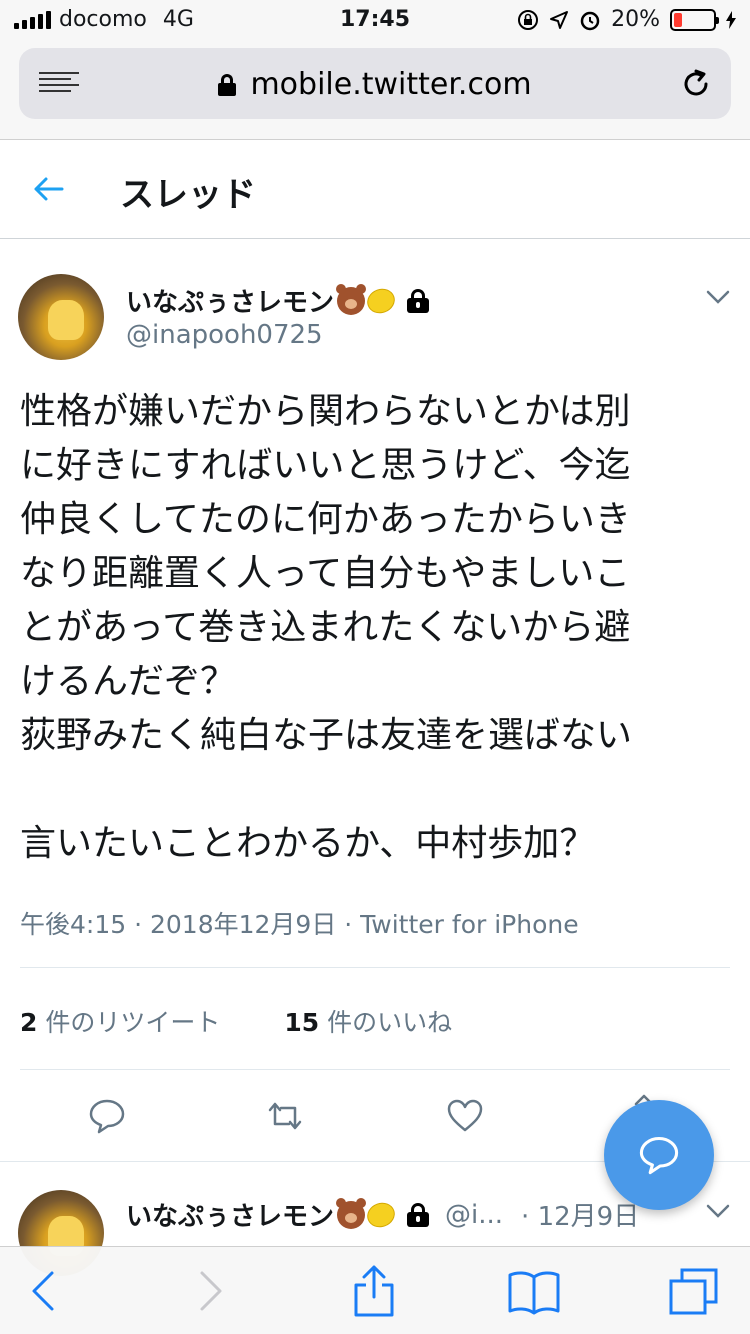 Image resolution: width=750 pixels, height=1334 pixels. I want to click on like-count: 15, so click(302, 1022).